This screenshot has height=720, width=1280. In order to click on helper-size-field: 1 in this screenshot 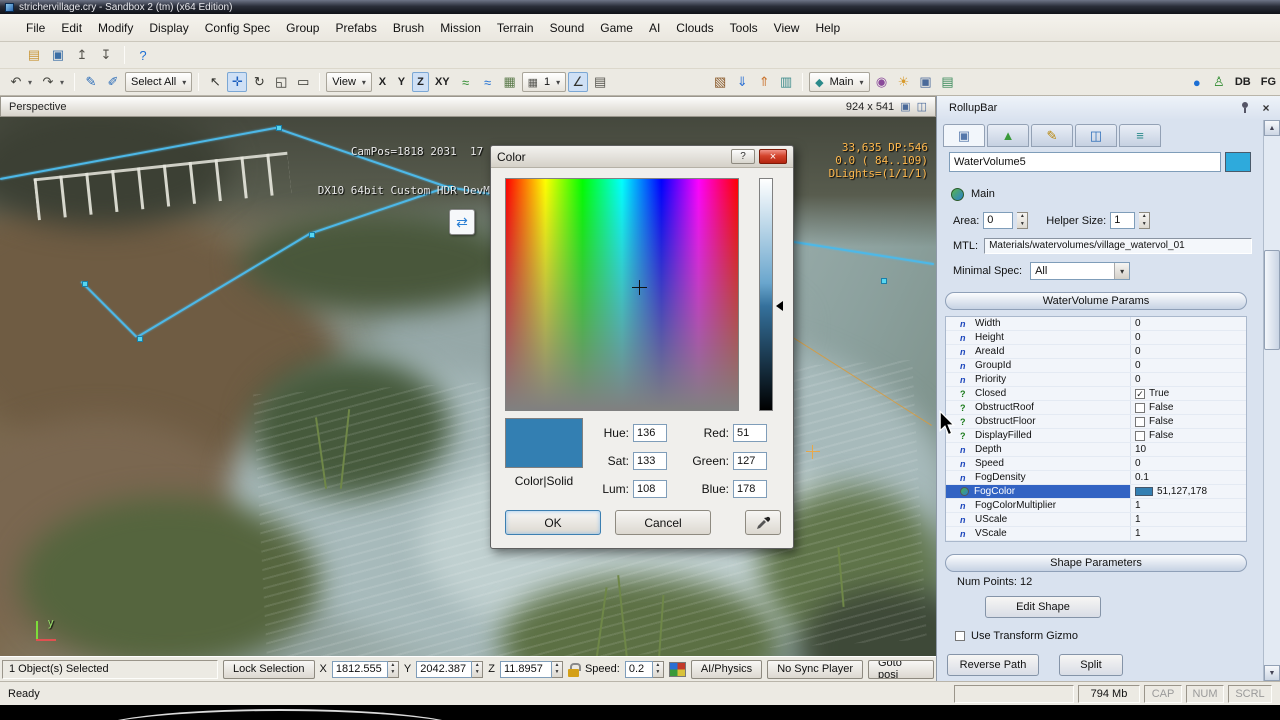, I will do `click(1123, 220)`.